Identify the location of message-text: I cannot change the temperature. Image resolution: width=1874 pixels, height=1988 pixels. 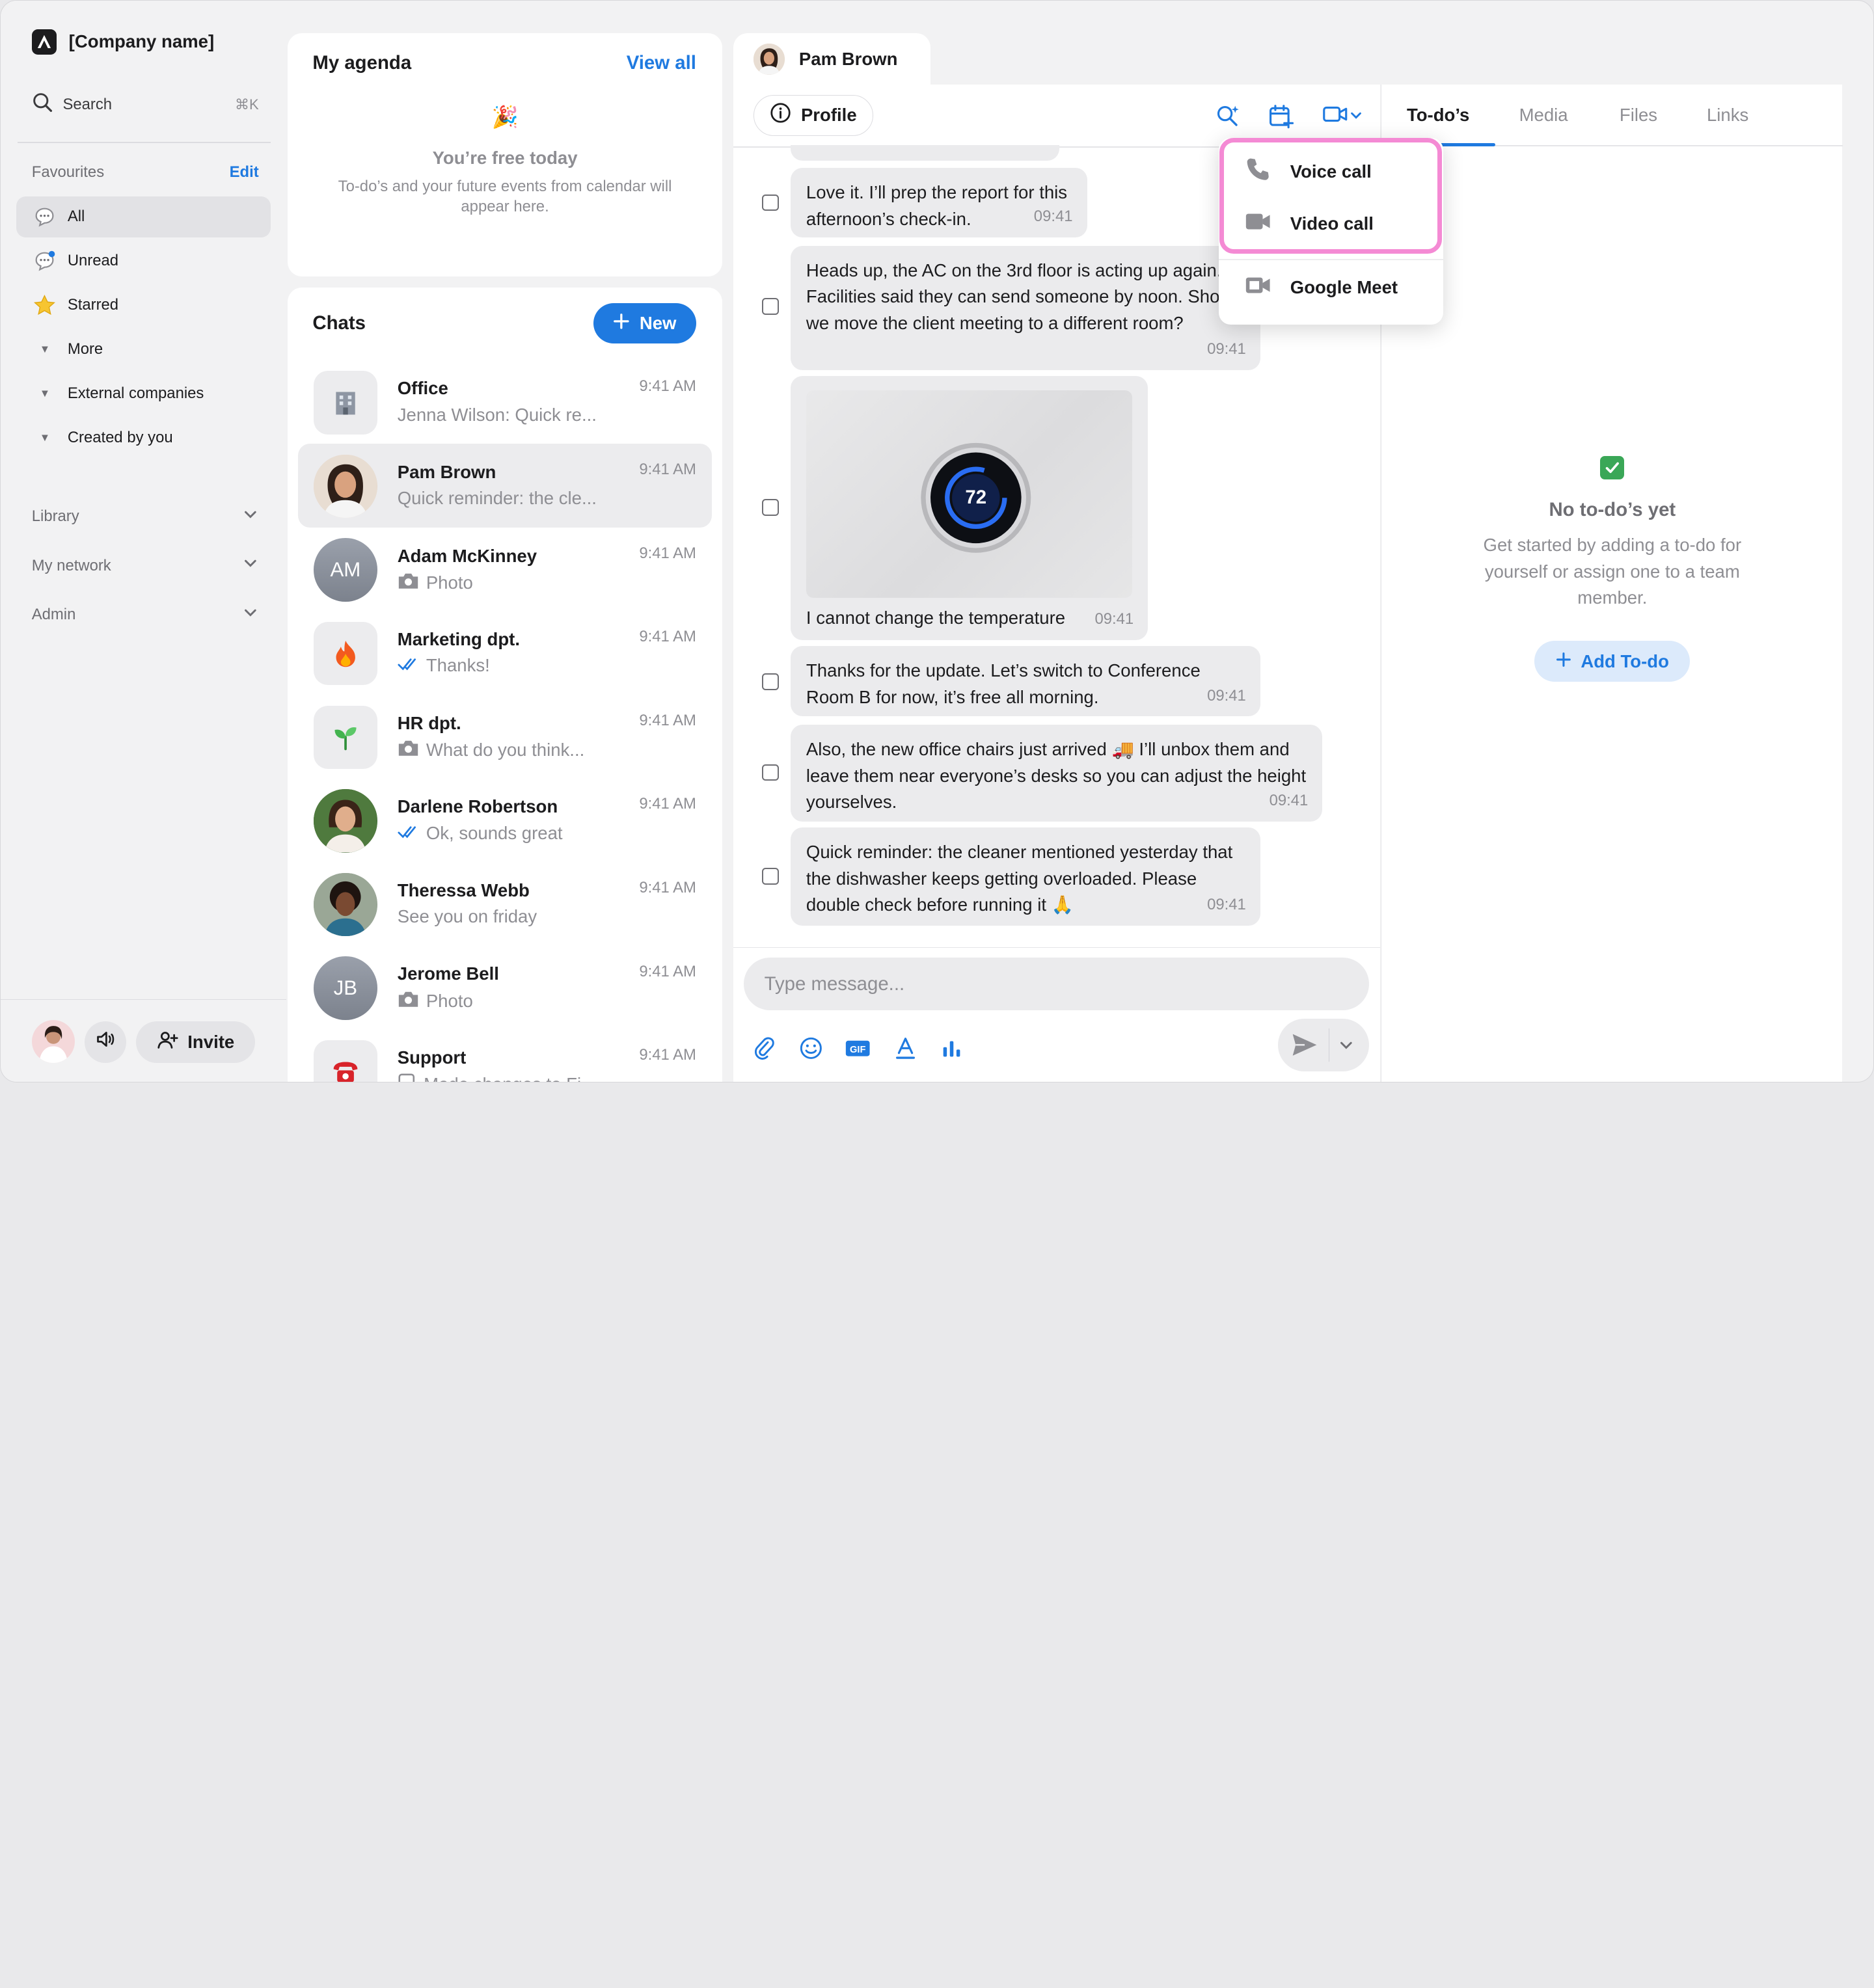
(936, 618).